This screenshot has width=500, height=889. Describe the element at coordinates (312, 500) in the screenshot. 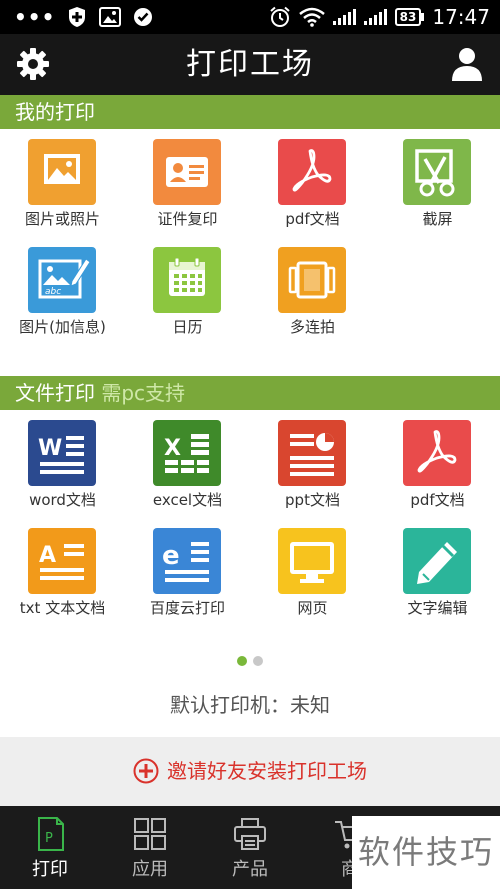

I see `grid-item-label: ppt文档` at that location.